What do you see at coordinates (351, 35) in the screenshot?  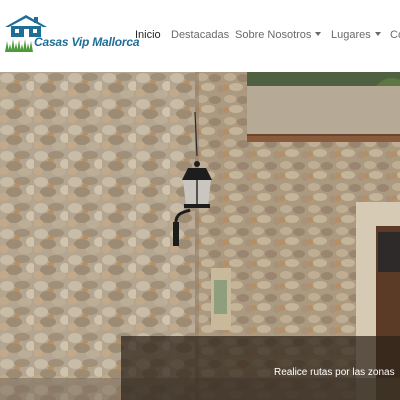 I see `nav-item-label: Lugares` at bounding box center [351, 35].